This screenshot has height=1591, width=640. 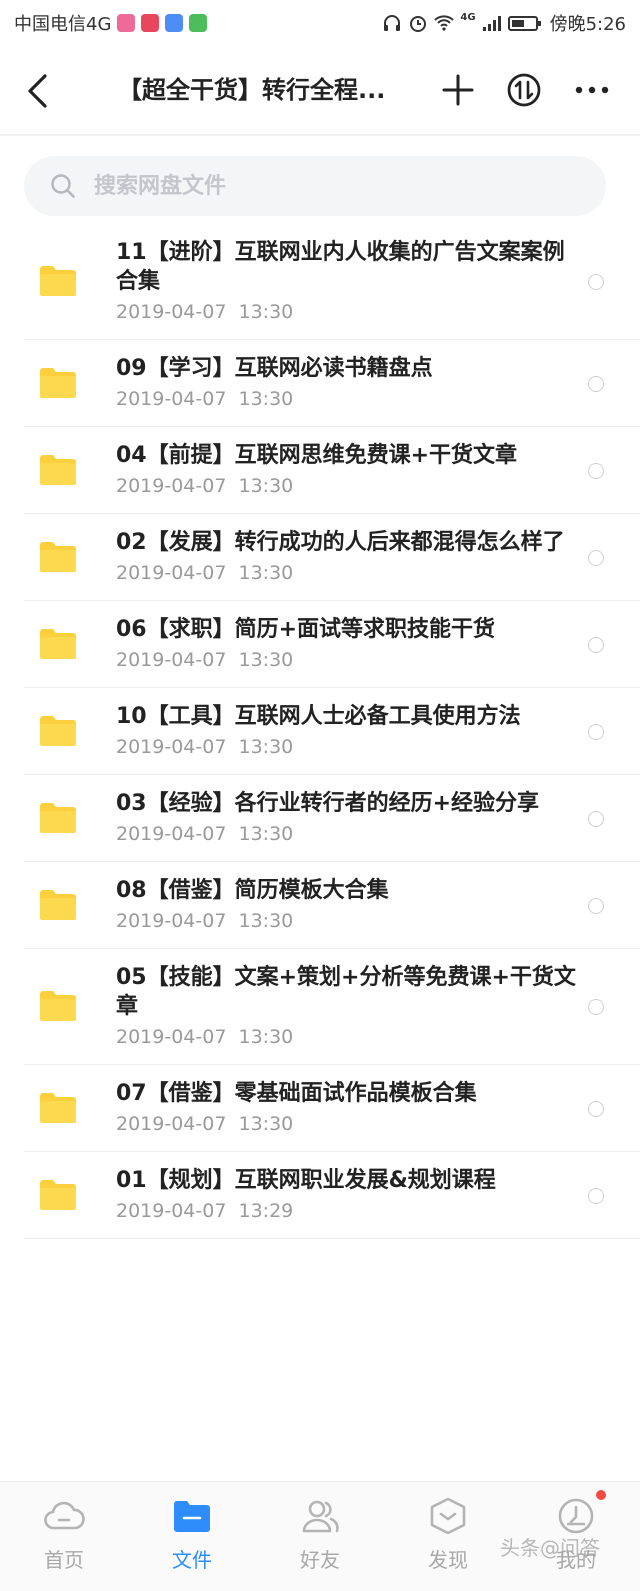 What do you see at coordinates (192, 1536) in the screenshot?
I see `tab-files: 文件` at bounding box center [192, 1536].